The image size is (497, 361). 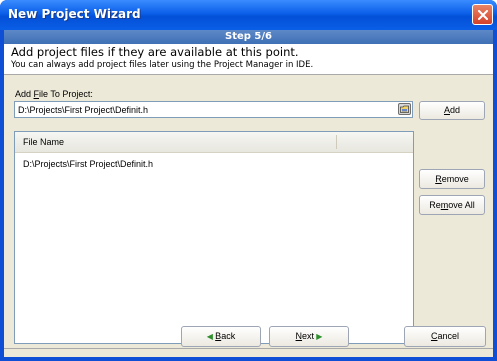 What do you see at coordinates (248, 348) in the screenshot?
I see `footer-divider` at bounding box center [248, 348].